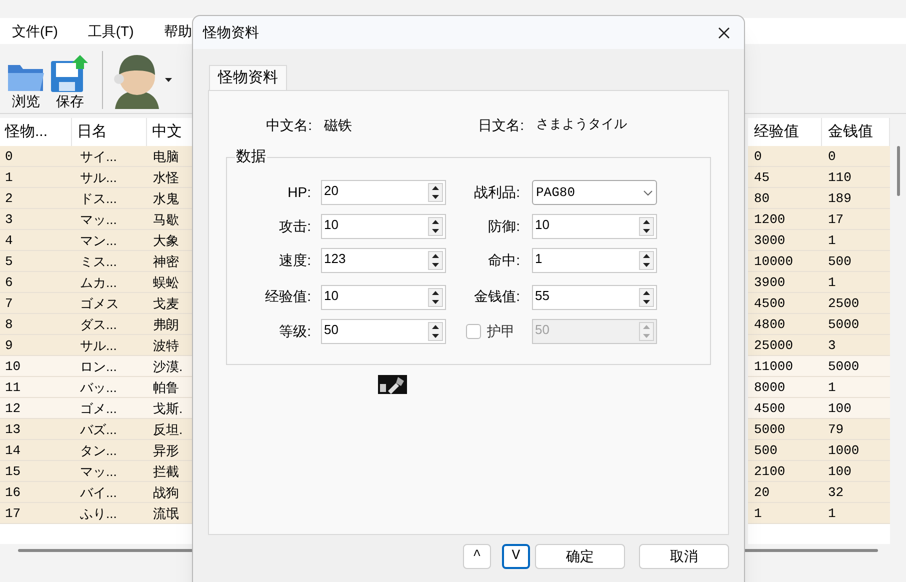 This screenshot has height=582, width=906. Describe the element at coordinates (13, 430) in the screenshot. I see `table-cell-text: 13` at that location.